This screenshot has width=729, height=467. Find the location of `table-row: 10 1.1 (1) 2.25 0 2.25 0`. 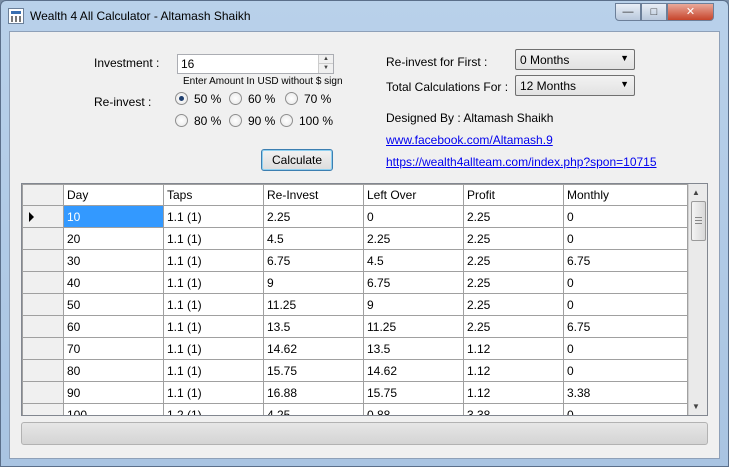

table-row: 10 1.1 (1) 2.25 0 2.25 0 is located at coordinates (355, 216).